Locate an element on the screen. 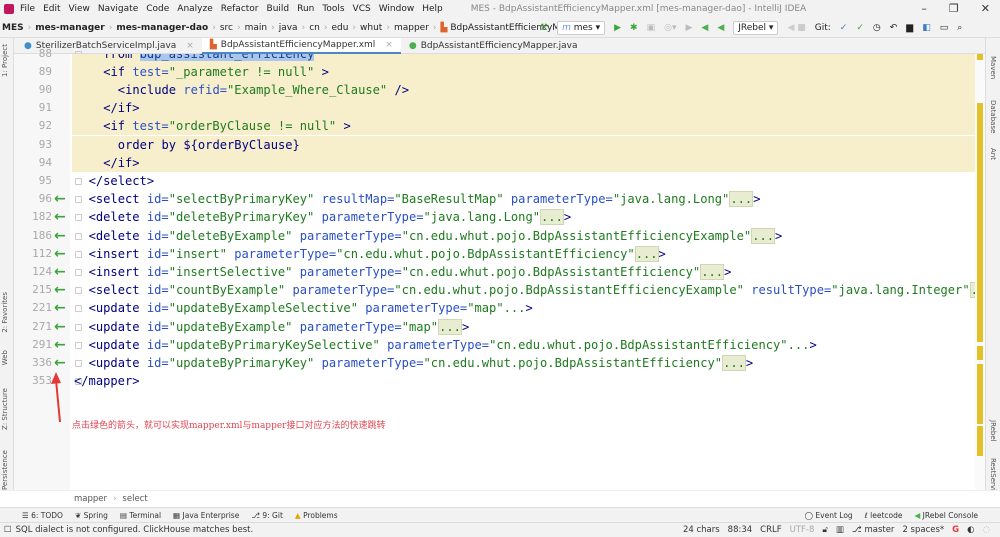  menu-navigate: Navigate is located at coordinates (118, 9).